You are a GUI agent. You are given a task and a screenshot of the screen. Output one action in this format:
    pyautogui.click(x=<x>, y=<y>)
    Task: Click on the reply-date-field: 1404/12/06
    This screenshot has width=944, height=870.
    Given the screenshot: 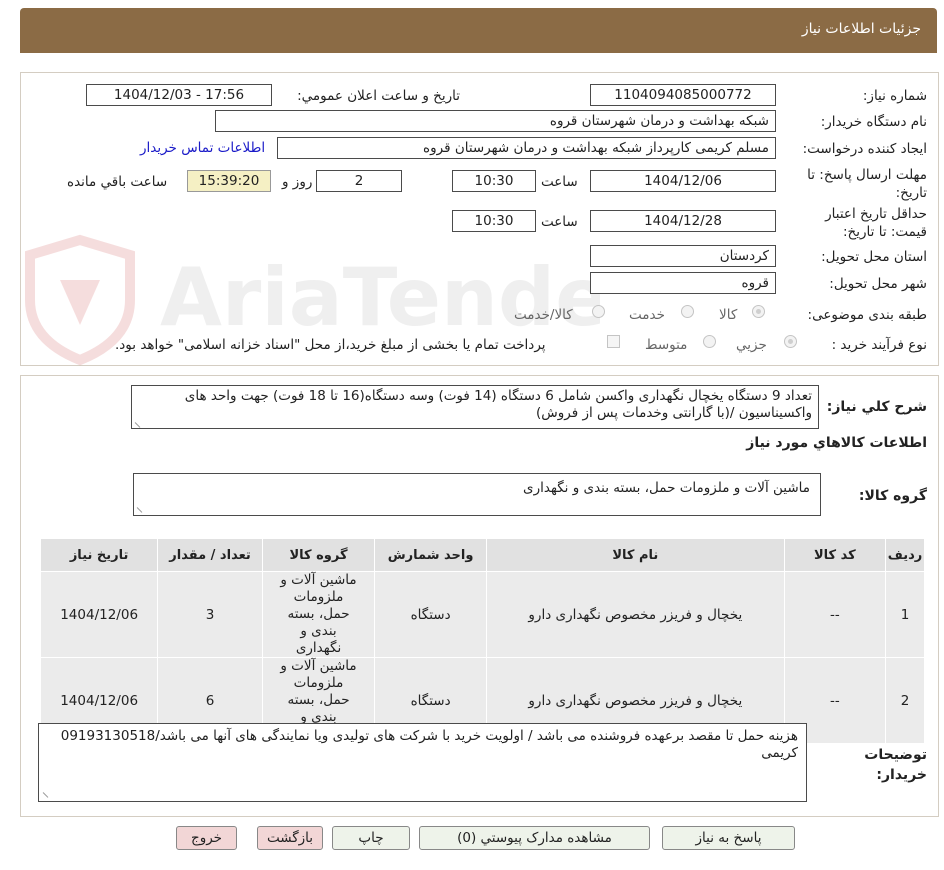 What is the action you would take?
    pyautogui.click(x=683, y=181)
    